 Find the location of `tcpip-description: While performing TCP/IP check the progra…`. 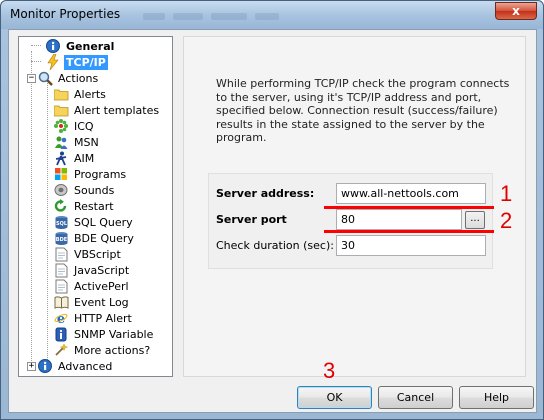

tcpip-description: While performing TCP/IP check the progra… is located at coordinates (363, 110).